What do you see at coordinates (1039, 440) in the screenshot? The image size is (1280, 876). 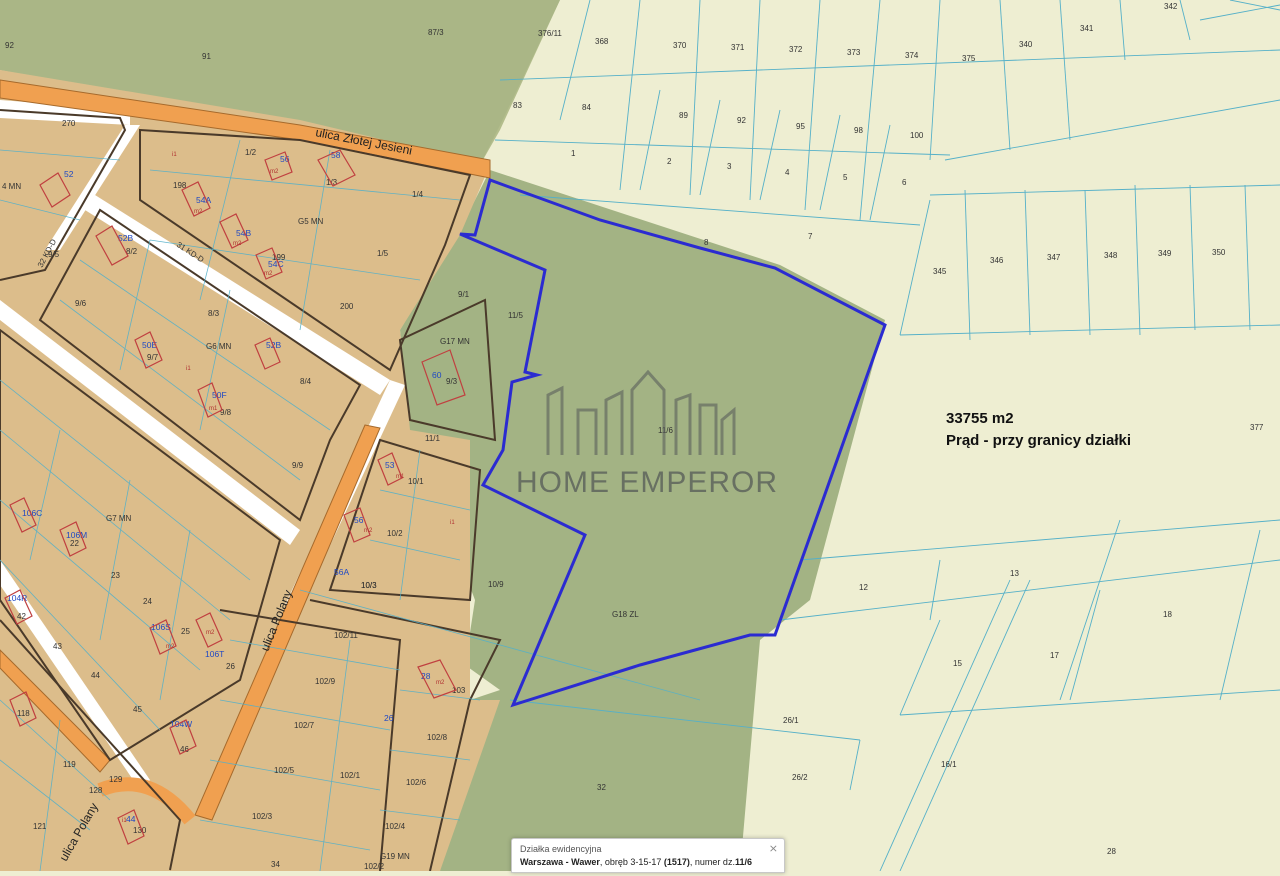 I see `utility-text: Prąd - przy granicy działki` at bounding box center [1039, 440].